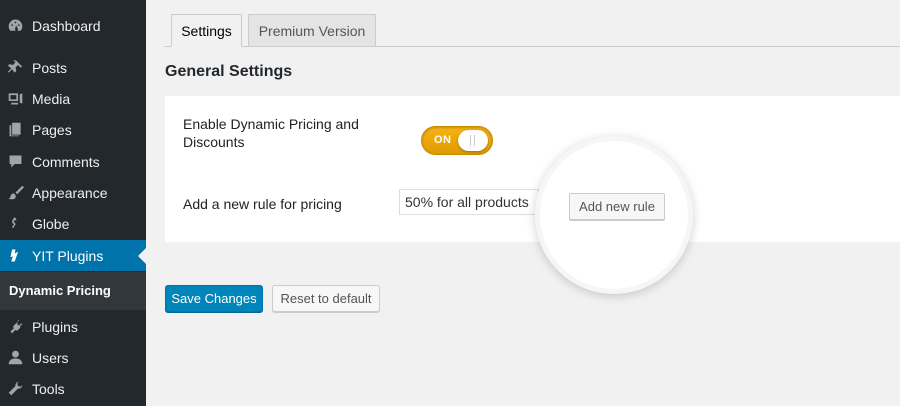 The height and width of the screenshot is (406, 900). I want to click on sidebar-item-media: Media, so click(73, 98).